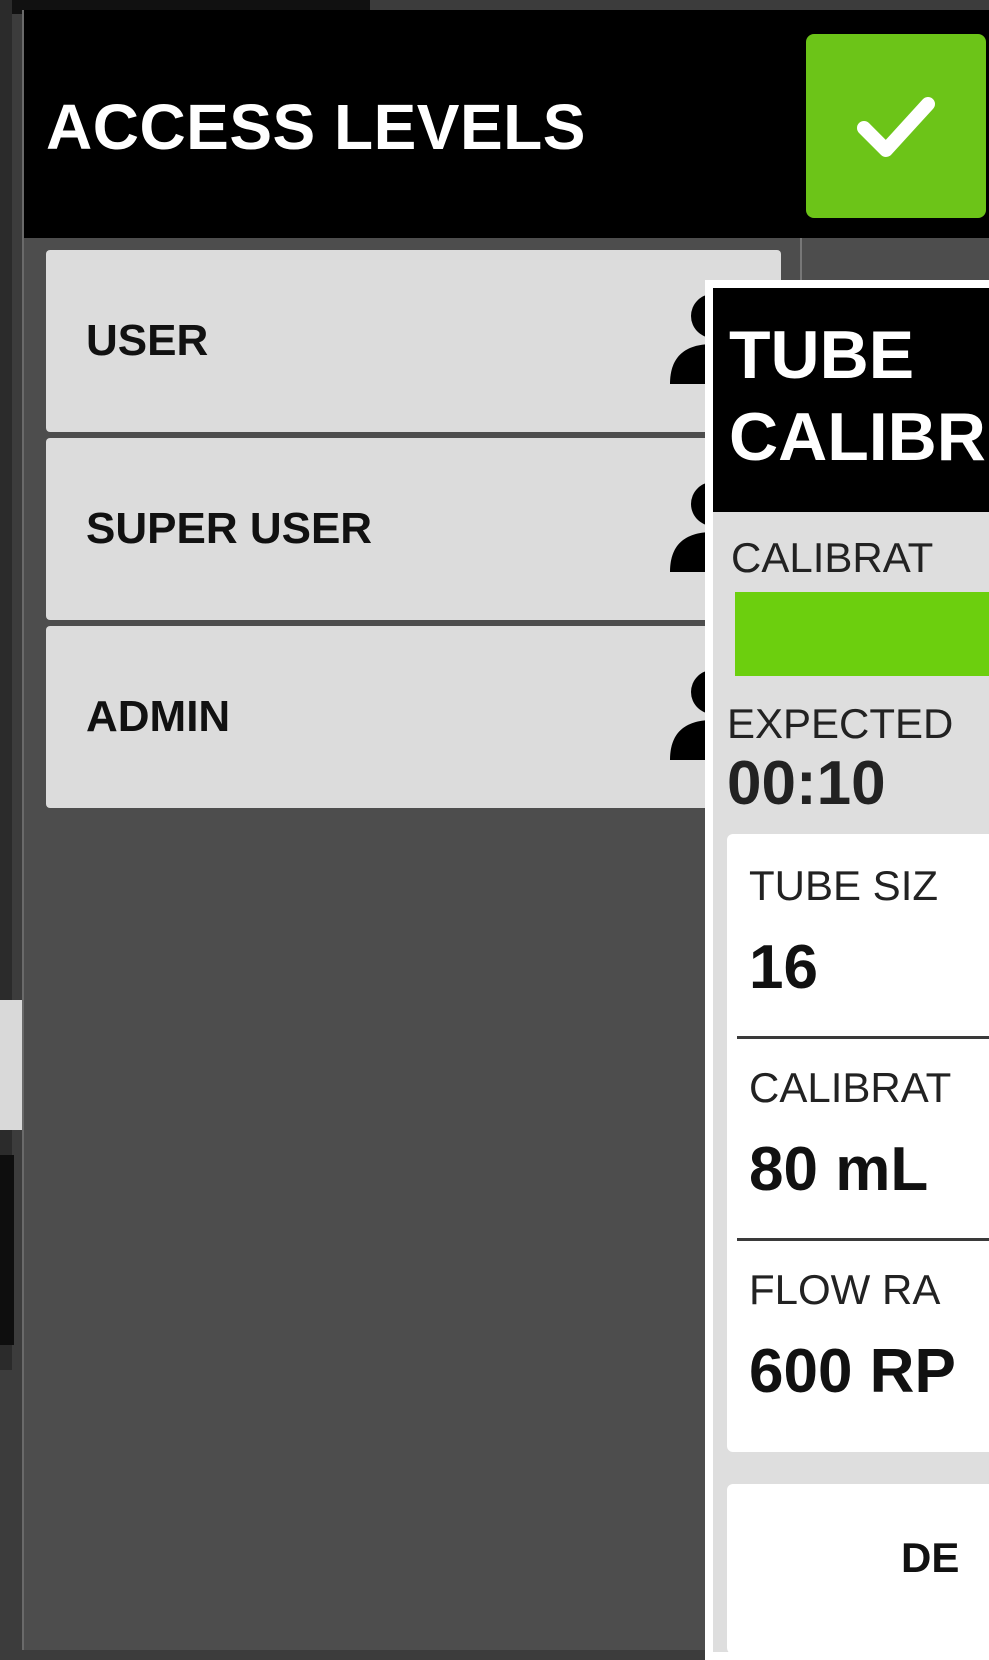  I want to click on setting-tube-size: TUBE SIZ 16, so click(843, 932).